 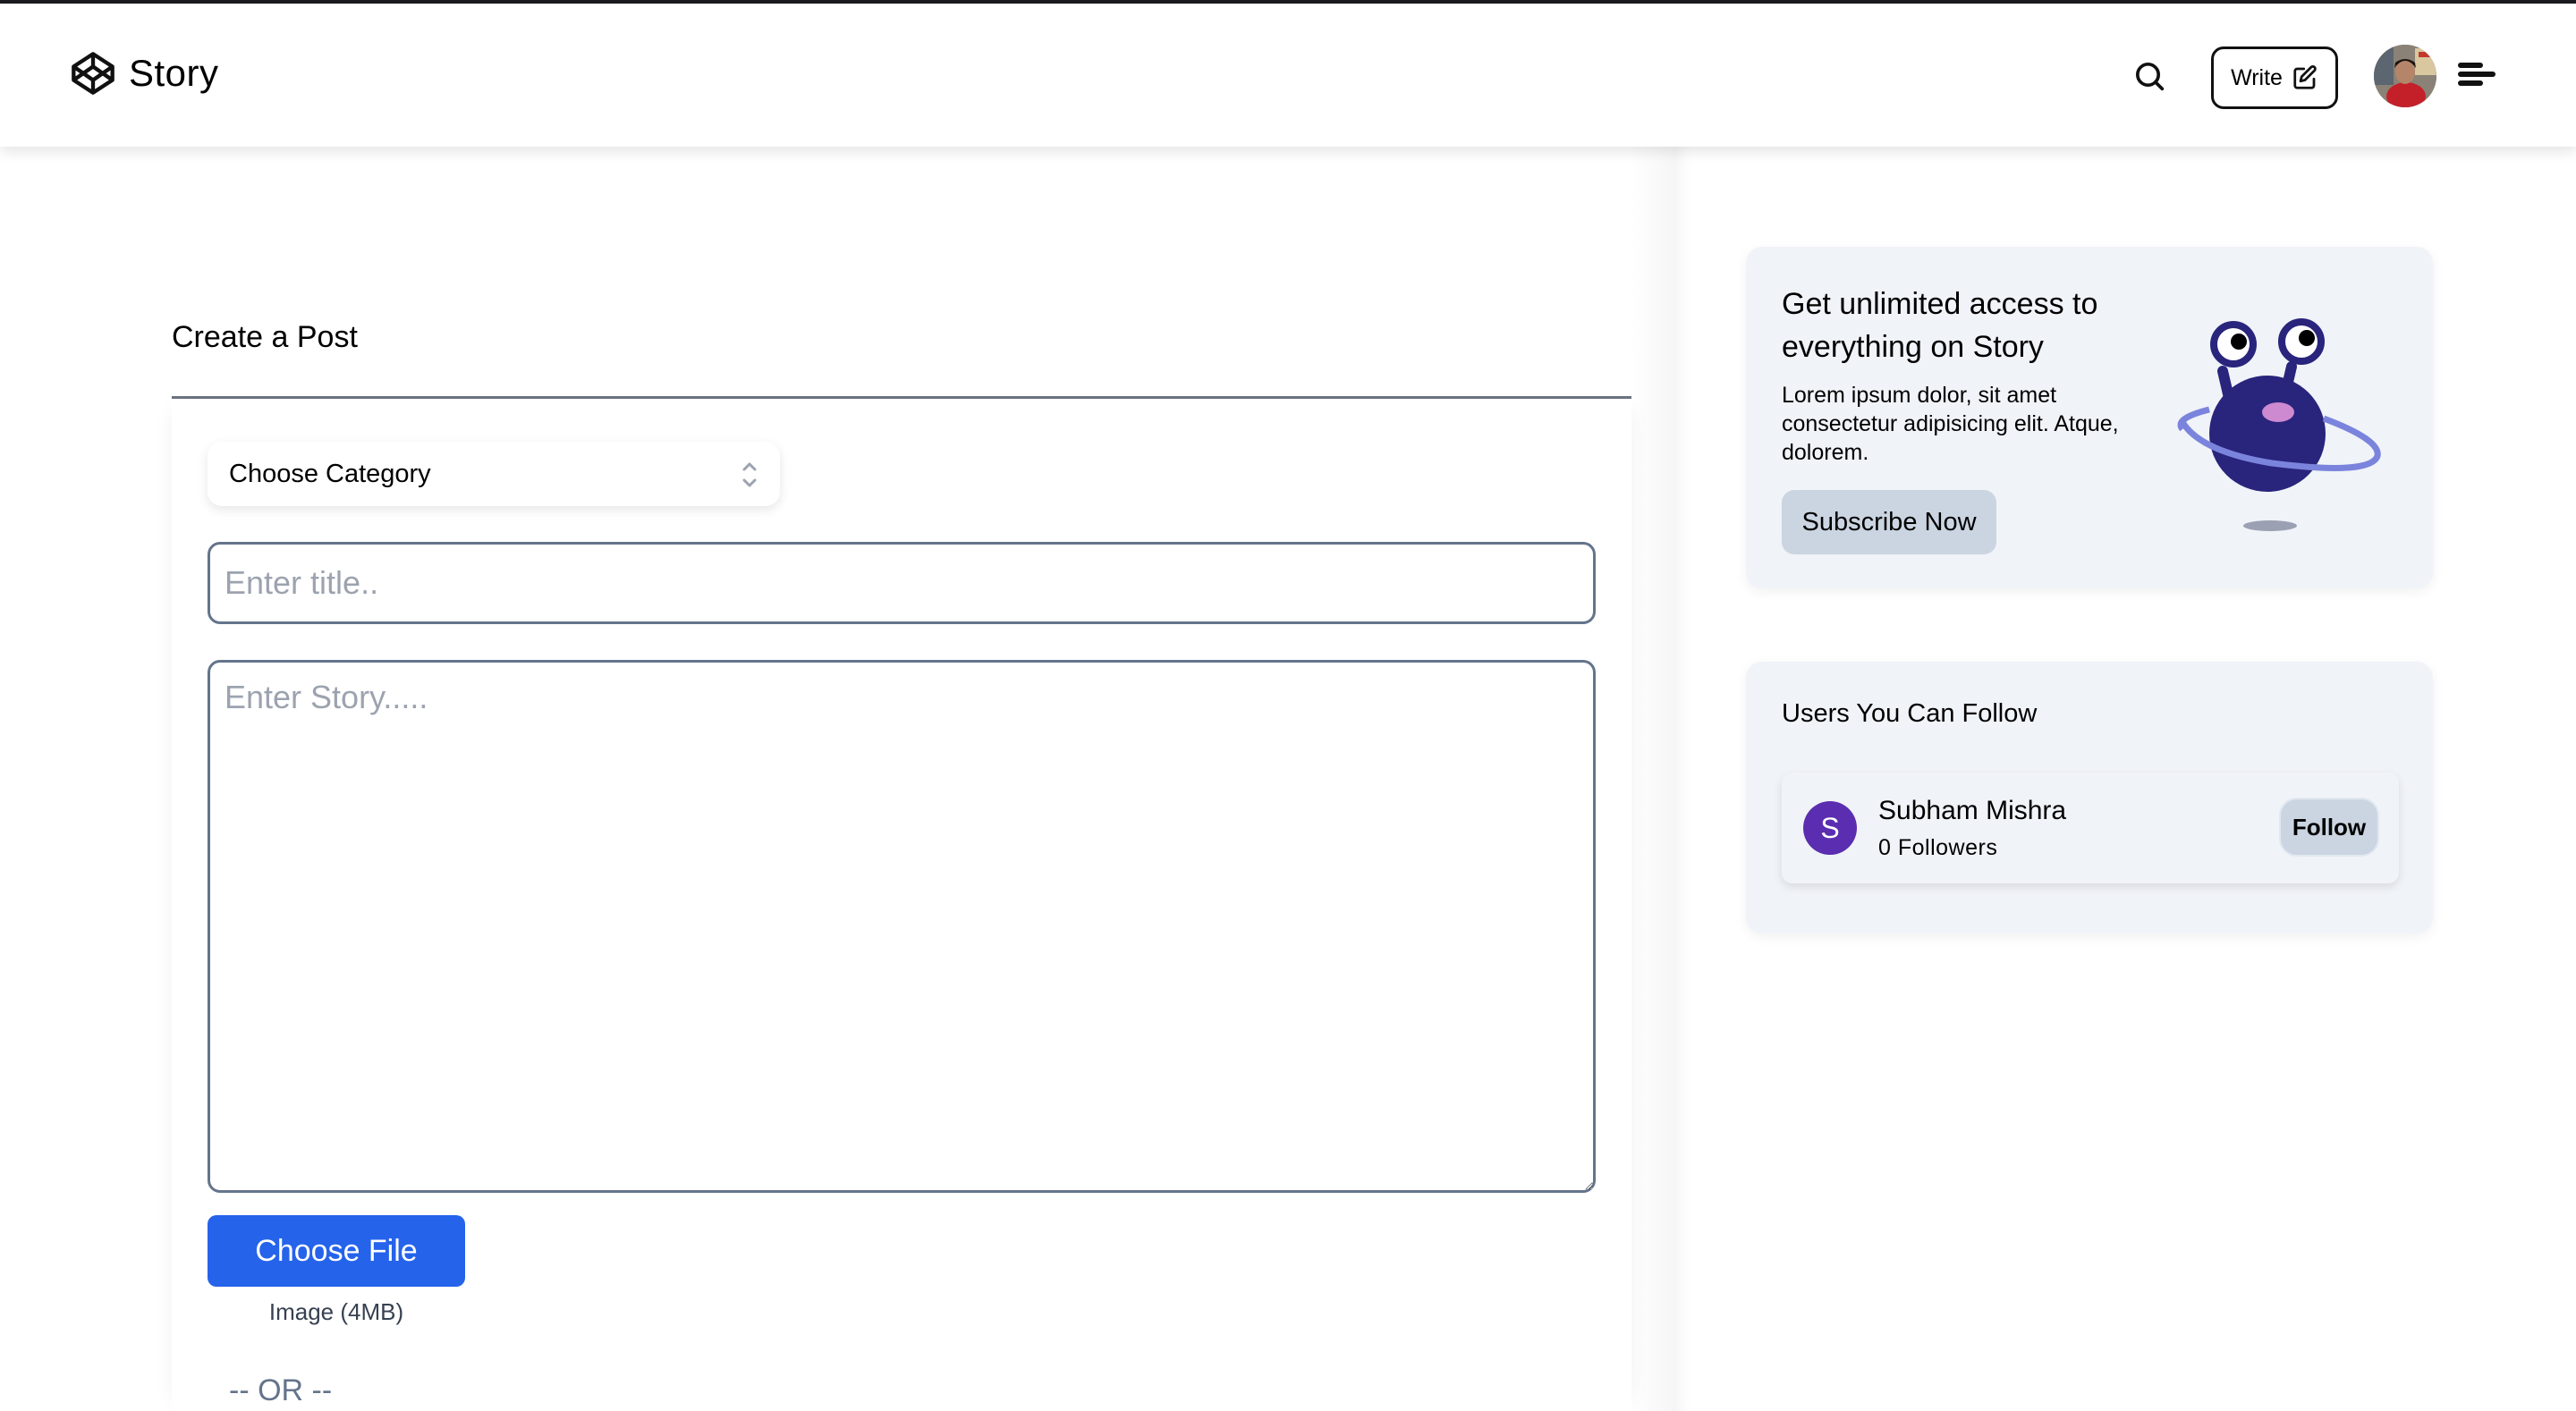 What do you see at coordinates (1889, 522) in the screenshot?
I see `subscribe-now-button: Subscribe Now` at bounding box center [1889, 522].